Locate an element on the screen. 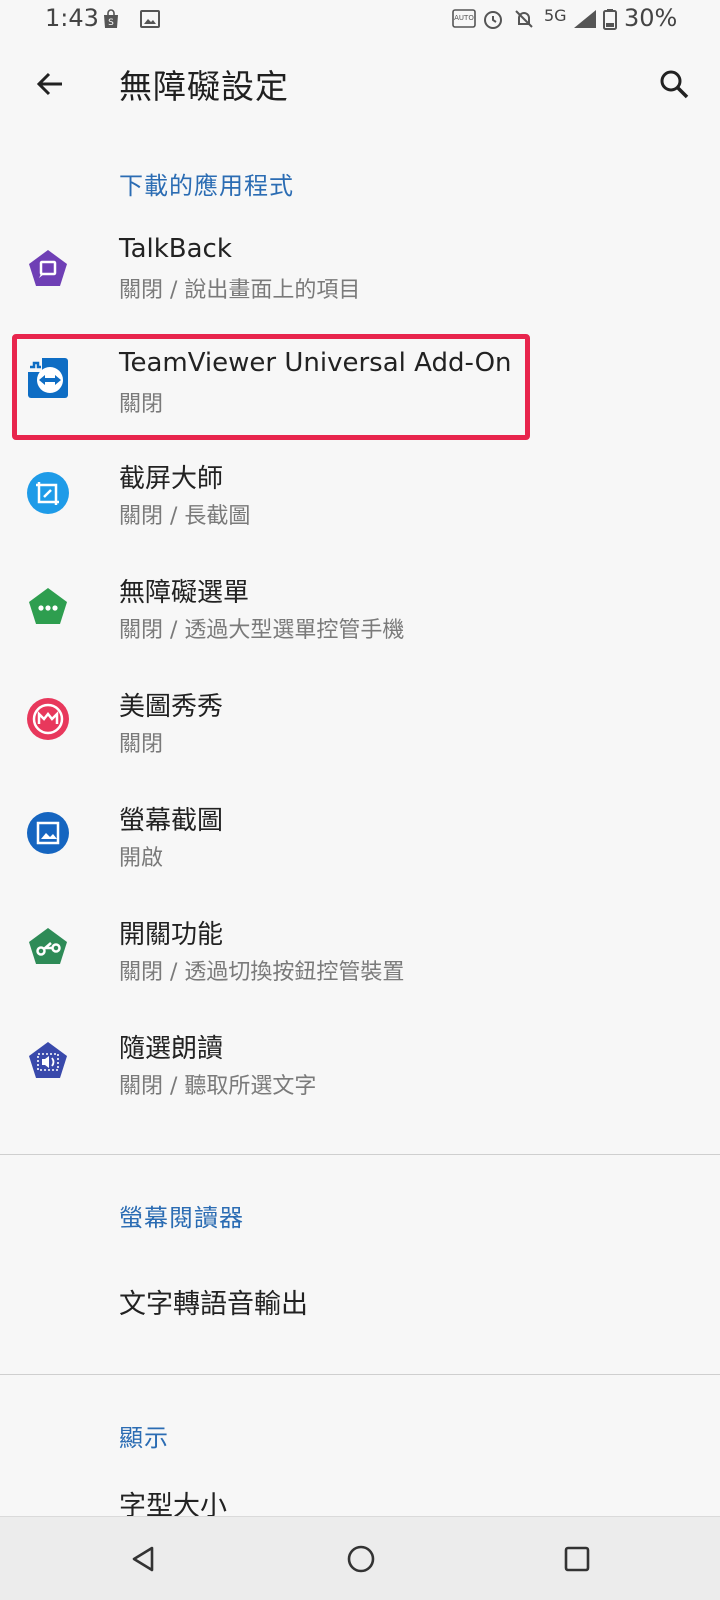 Image resolution: width=720 pixels, height=1600 pixels. svg-text: AUTO is located at coordinates (464, 18).